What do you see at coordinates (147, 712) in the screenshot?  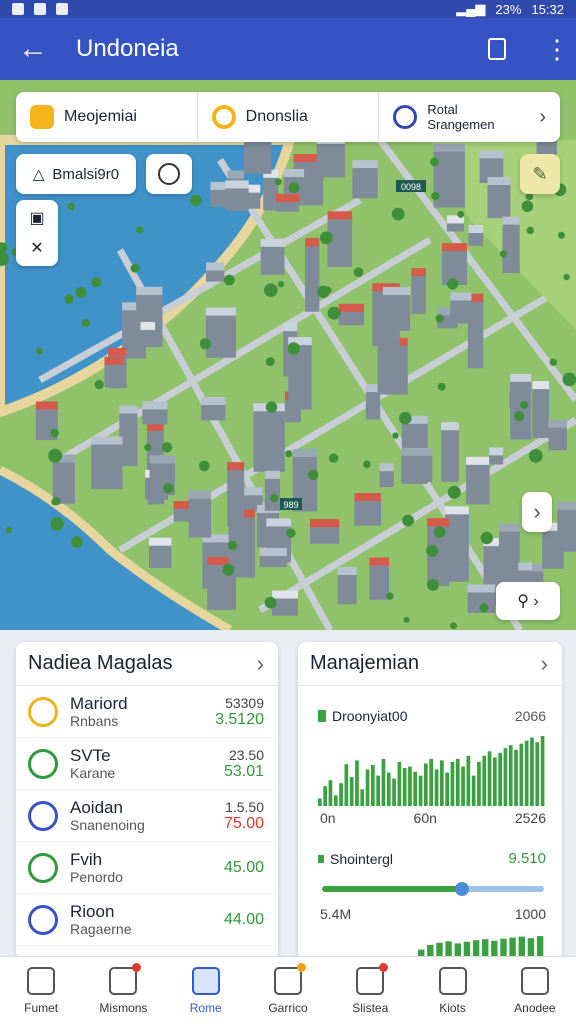 I see `list-item: Mariord Rnbans 53309 3.5120` at bounding box center [147, 712].